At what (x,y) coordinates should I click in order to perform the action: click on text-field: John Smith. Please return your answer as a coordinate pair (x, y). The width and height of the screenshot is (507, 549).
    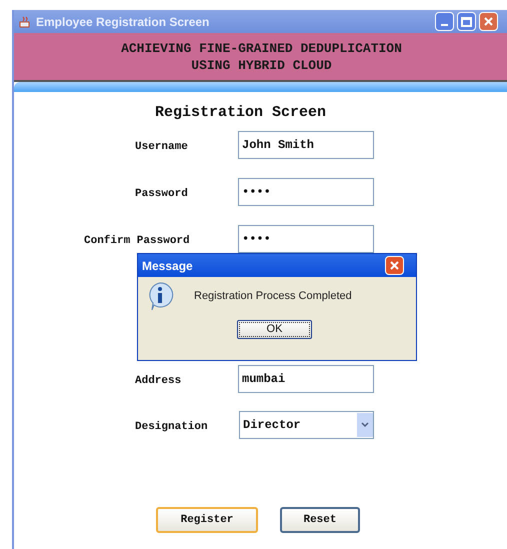
    Looking at the image, I should click on (306, 145).